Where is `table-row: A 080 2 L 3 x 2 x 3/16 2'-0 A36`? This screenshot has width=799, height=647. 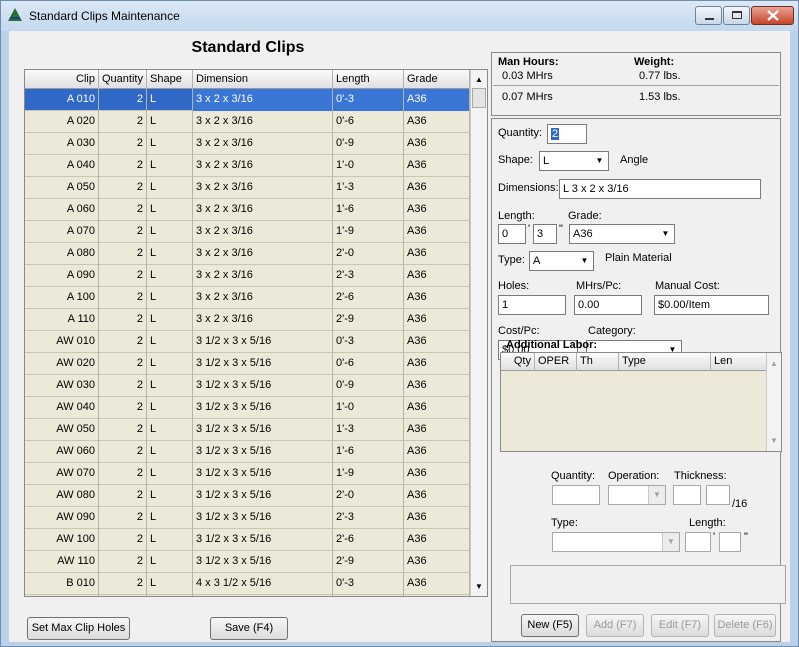
table-row: A 080 2 L 3 x 2 x 3/16 2'-0 A36 is located at coordinates (247, 254).